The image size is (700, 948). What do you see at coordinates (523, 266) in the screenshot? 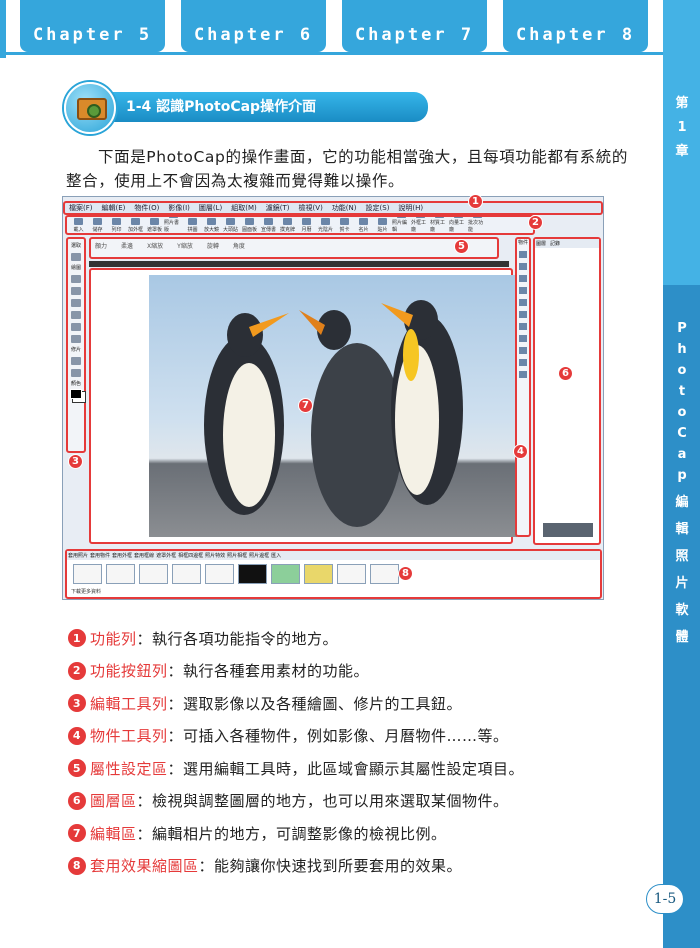
I see `image-object-icon` at bounding box center [523, 266].